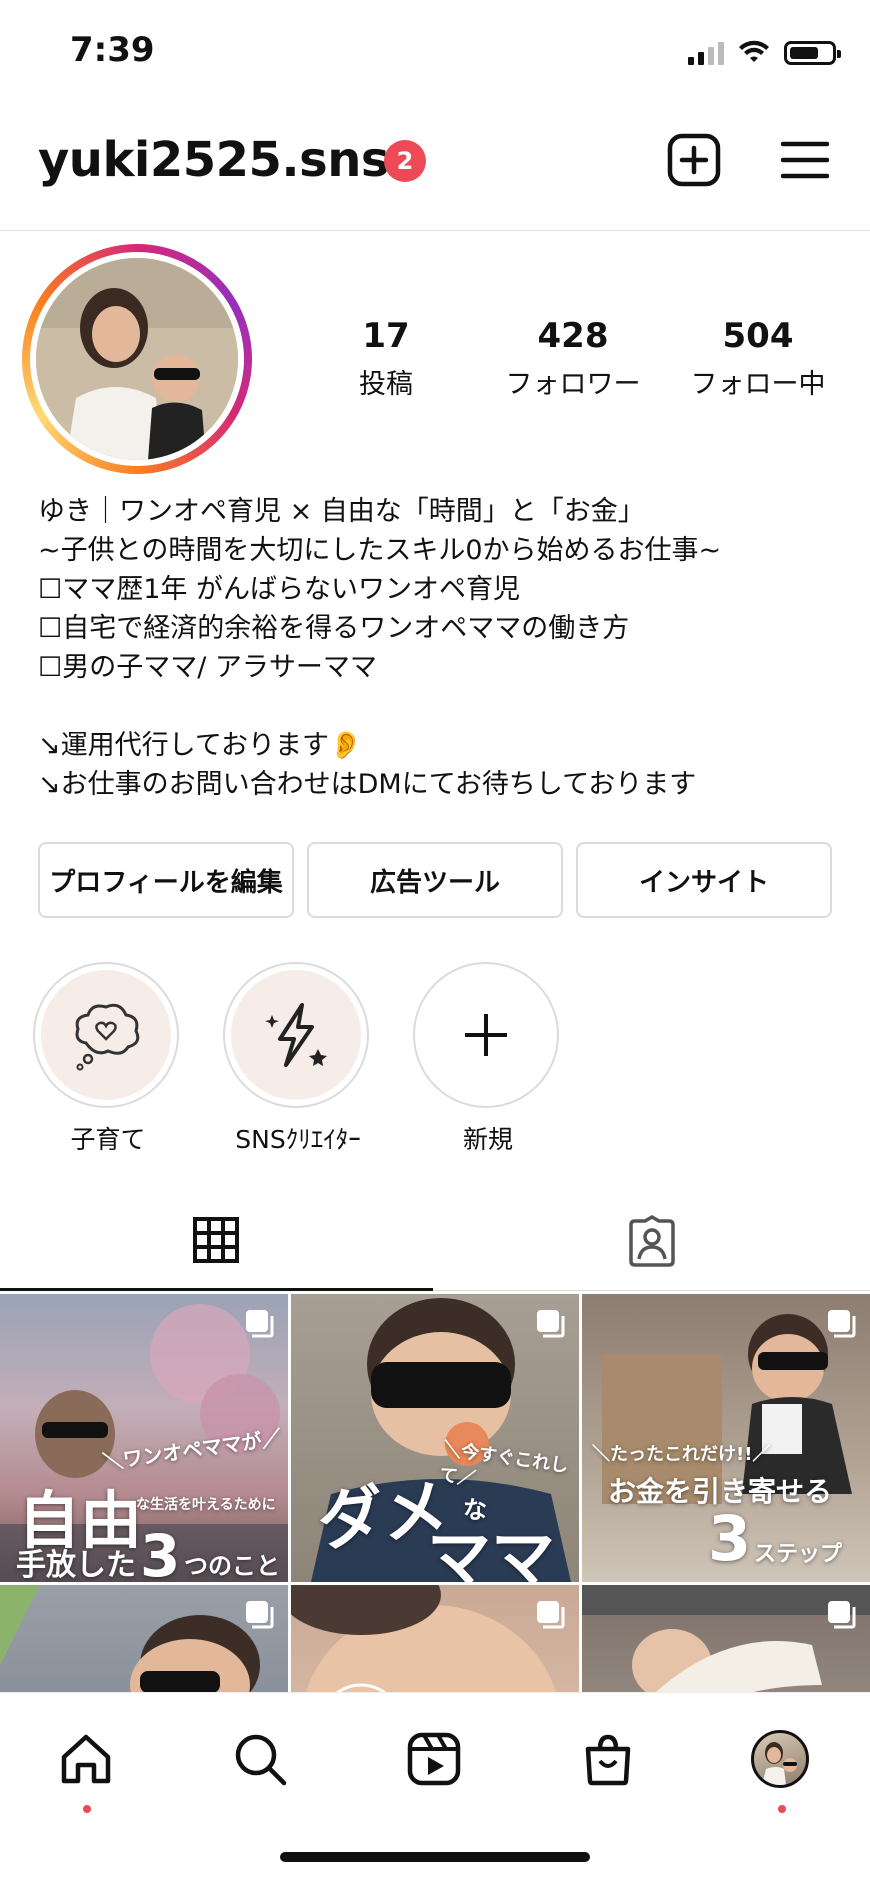  Describe the element at coordinates (782, 1809) in the screenshot. I see `profile-activity-dot` at that location.